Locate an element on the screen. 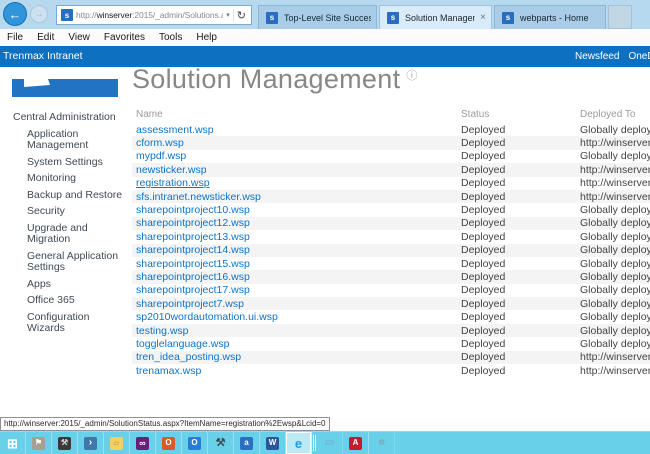  visual-studio-icon: ∞ is located at coordinates (143, 443).